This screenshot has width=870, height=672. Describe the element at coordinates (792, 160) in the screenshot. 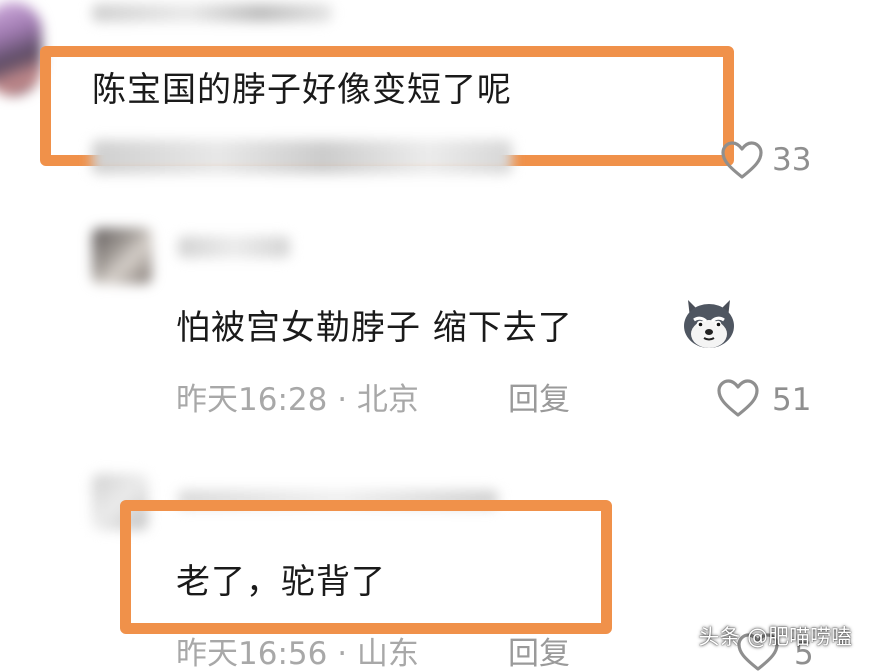

I see `like-count: 33` at that location.